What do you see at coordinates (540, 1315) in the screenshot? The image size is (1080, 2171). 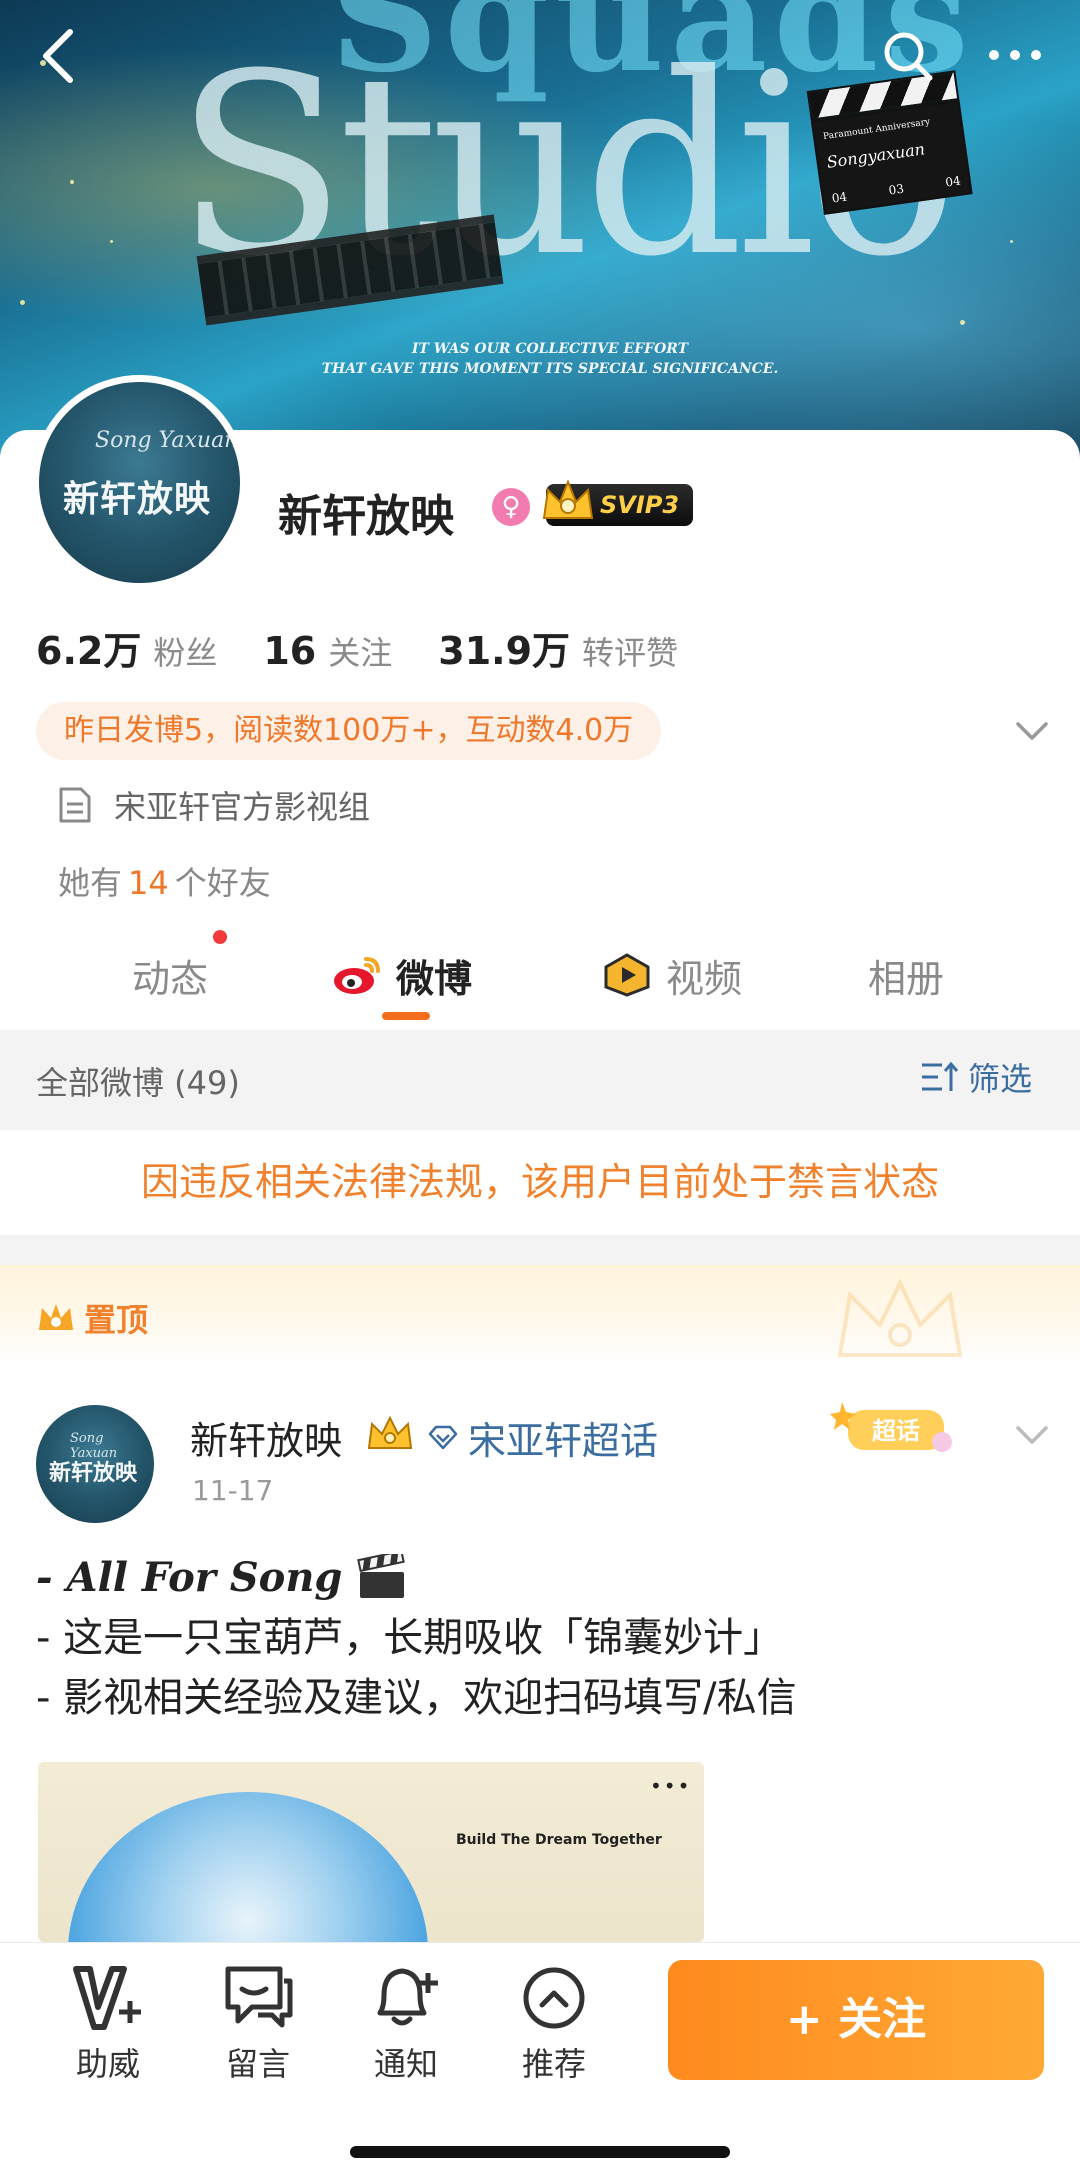 I see `pinned-header: 置顶` at bounding box center [540, 1315].